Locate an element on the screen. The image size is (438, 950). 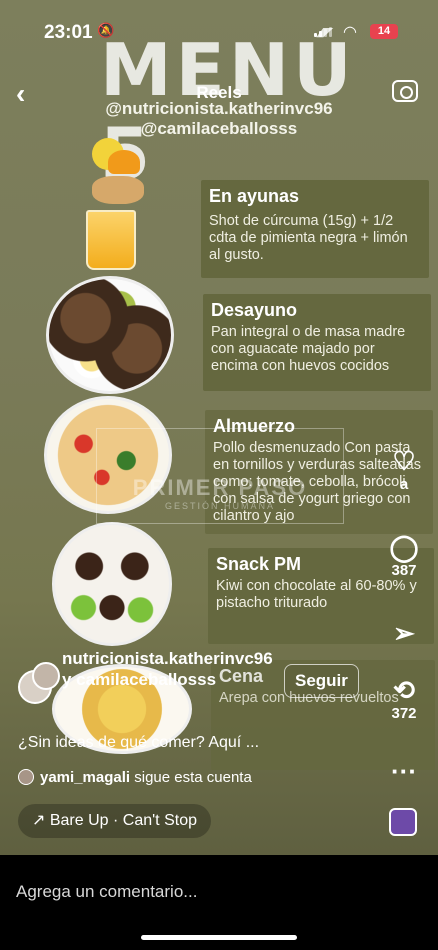
more-dots-icon: ··· is located at coordinates (404, 771).